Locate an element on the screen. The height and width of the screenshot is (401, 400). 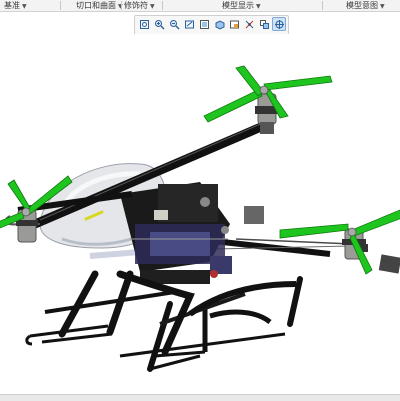
display-style-button is located at coordinates (219, 24).